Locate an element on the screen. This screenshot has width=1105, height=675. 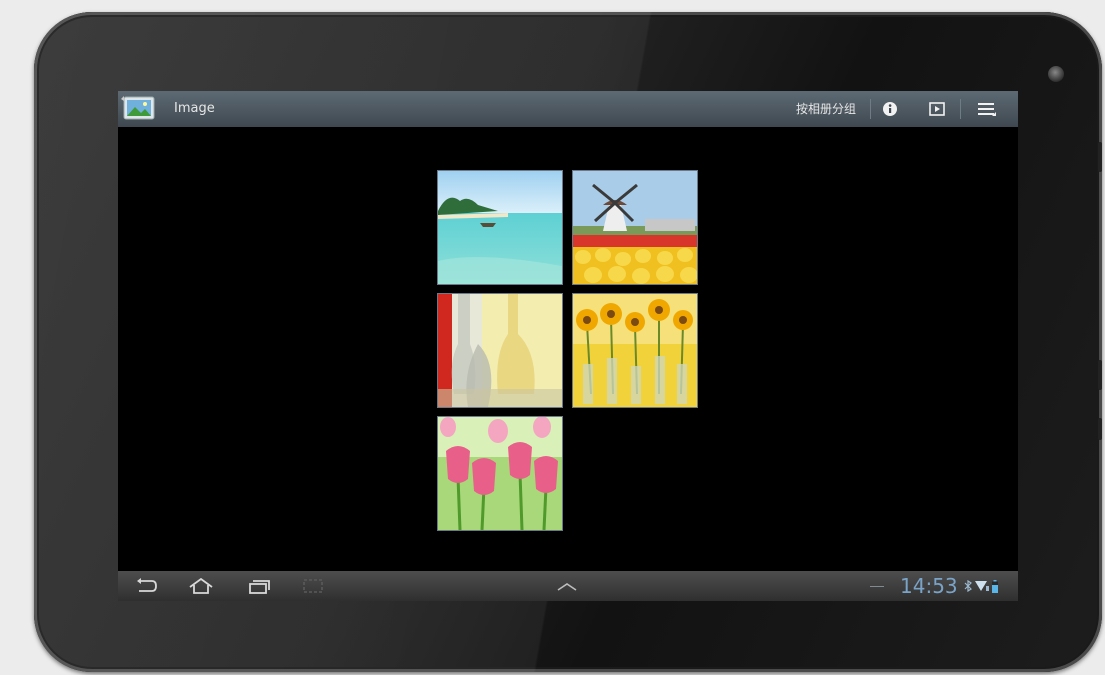
home-icon is located at coordinates (201, 586).